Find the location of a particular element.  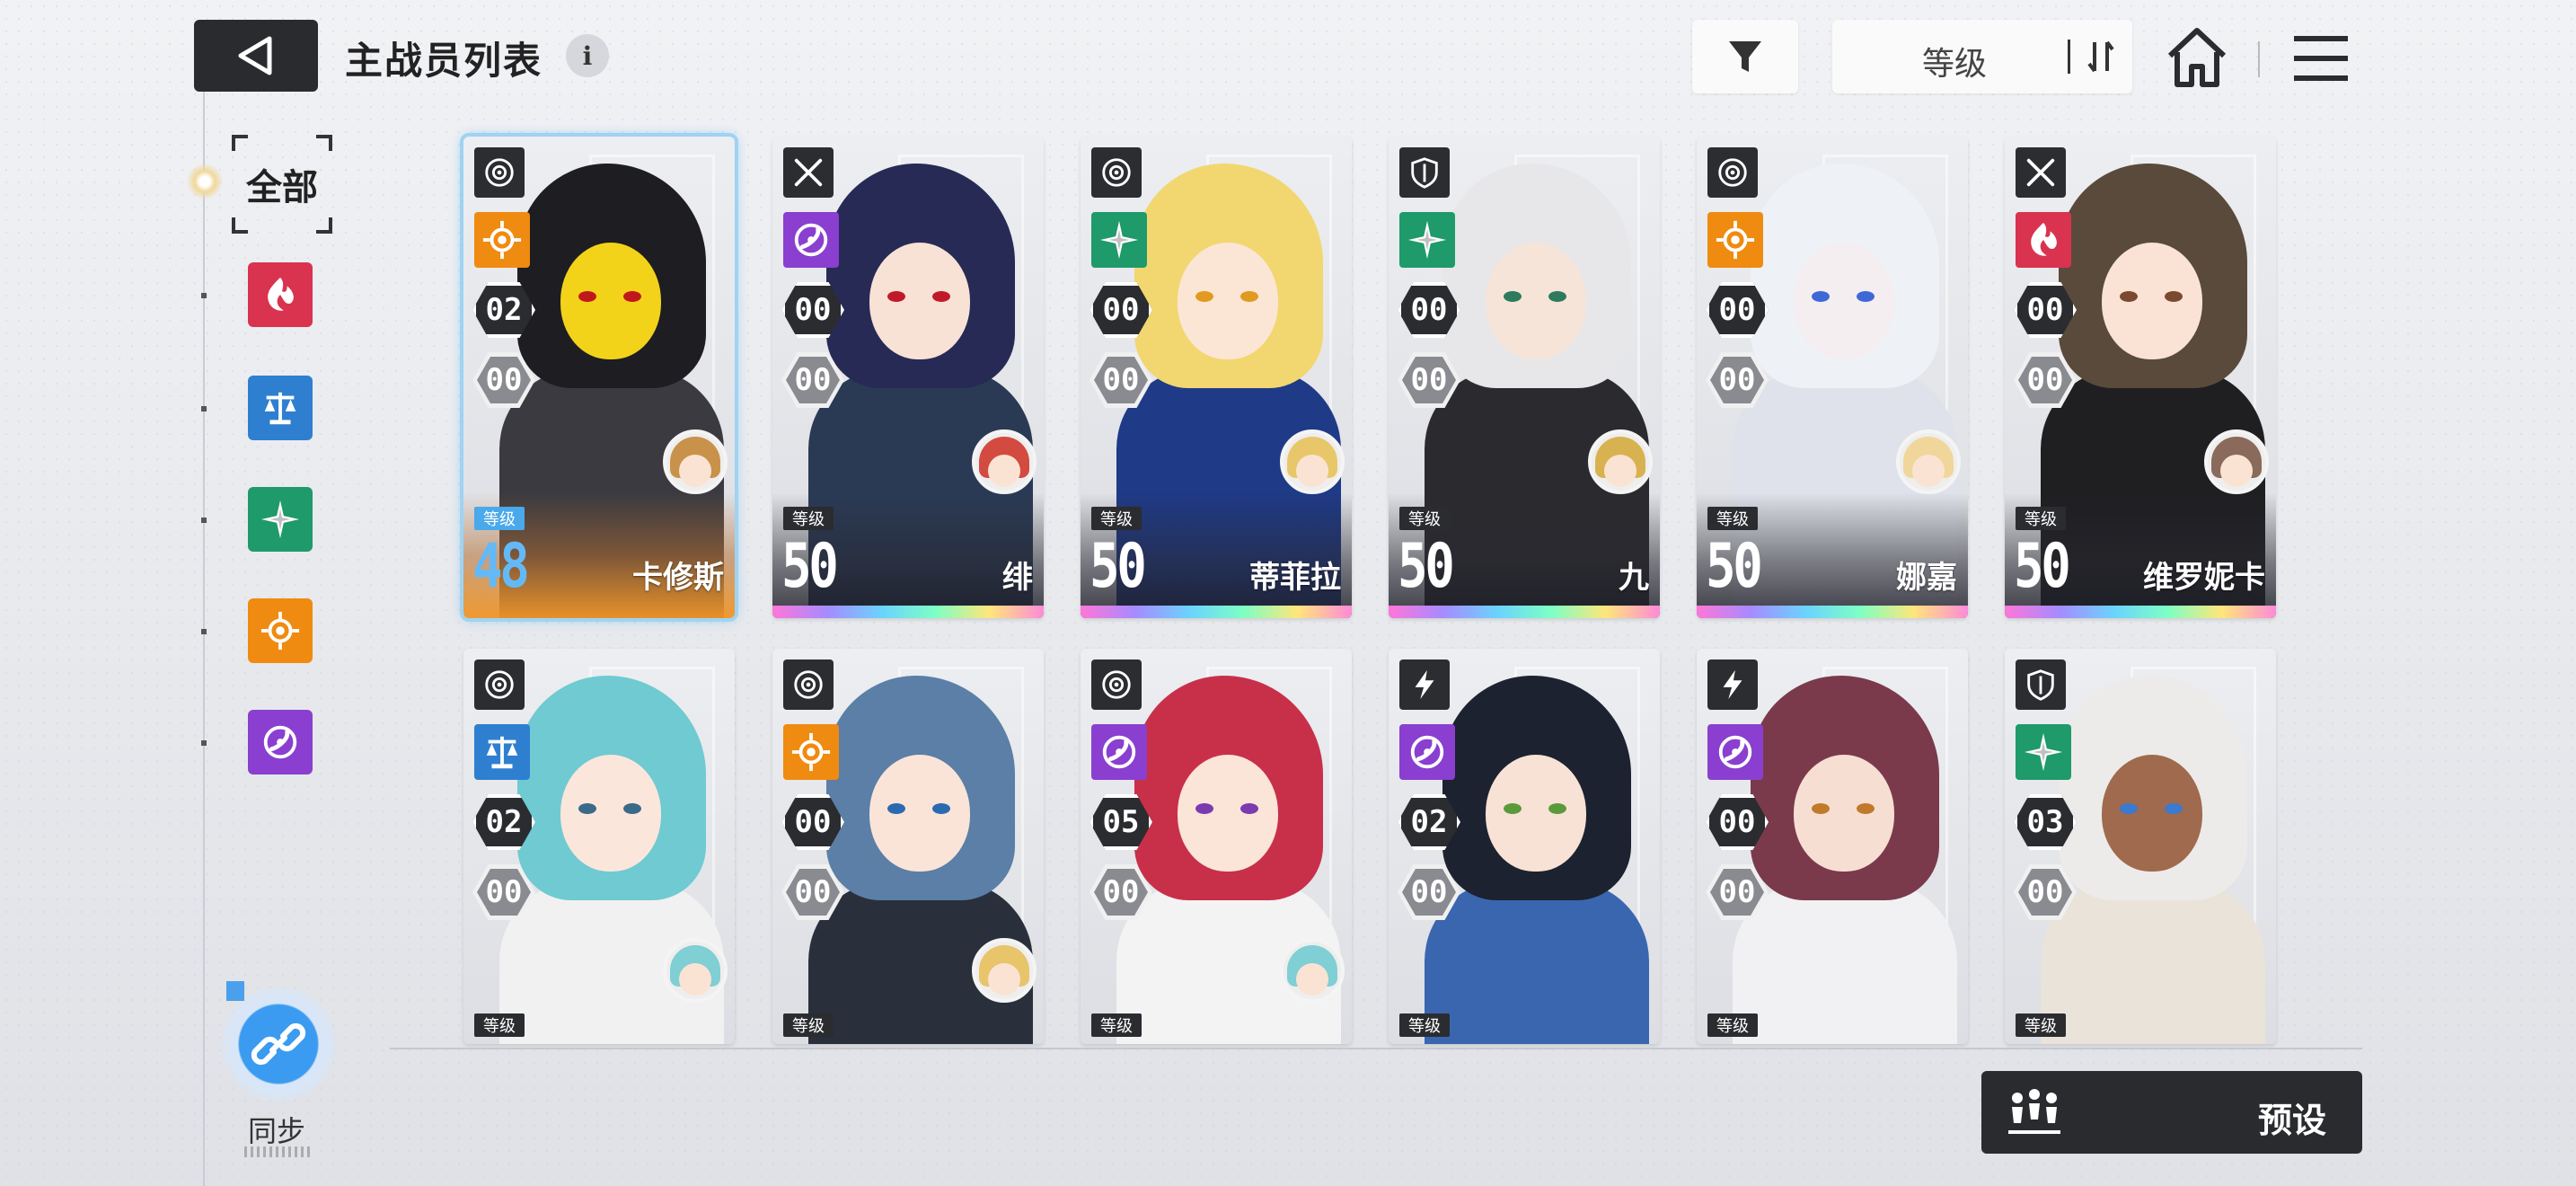

sidebar-item-all: 全部 is located at coordinates (282, 184).